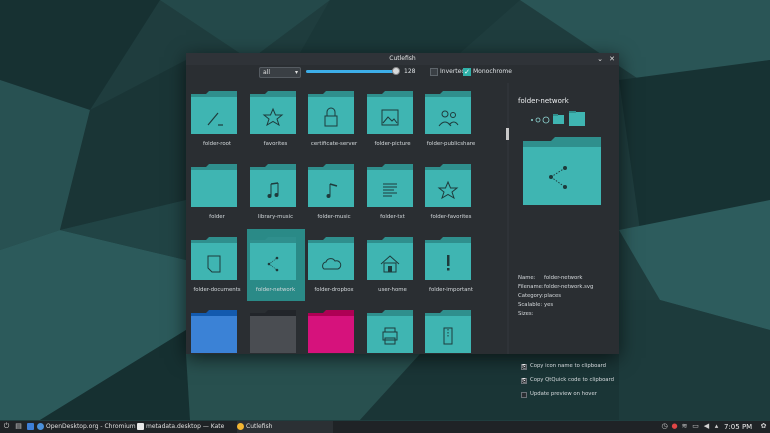 This screenshot has height=433, width=770. I want to click on icon-cell-certificate-server: certificate-server, so click(334, 119).